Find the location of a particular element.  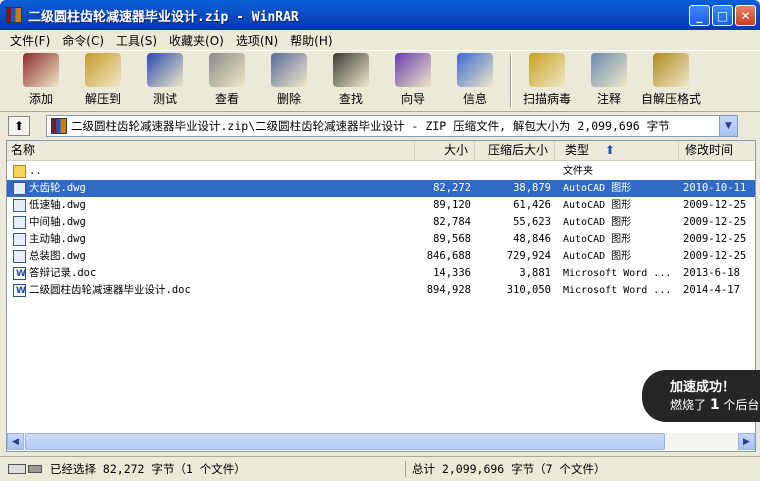

file-size: 894,928 is located at coordinates (448, 290).